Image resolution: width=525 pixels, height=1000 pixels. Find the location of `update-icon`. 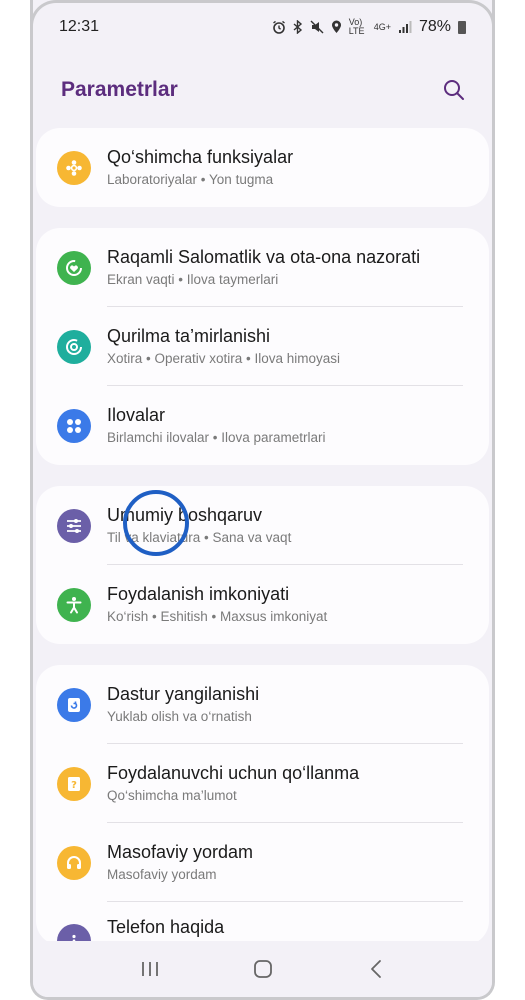

update-icon is located at coordinates (74, 704).